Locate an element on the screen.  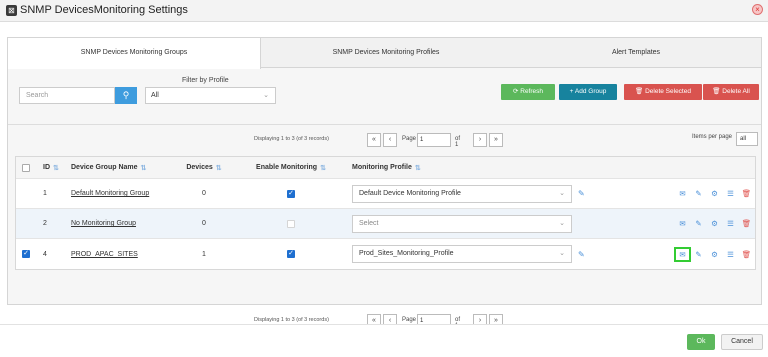
row-checkbox: ✓ is located at coordinates (29, 254).